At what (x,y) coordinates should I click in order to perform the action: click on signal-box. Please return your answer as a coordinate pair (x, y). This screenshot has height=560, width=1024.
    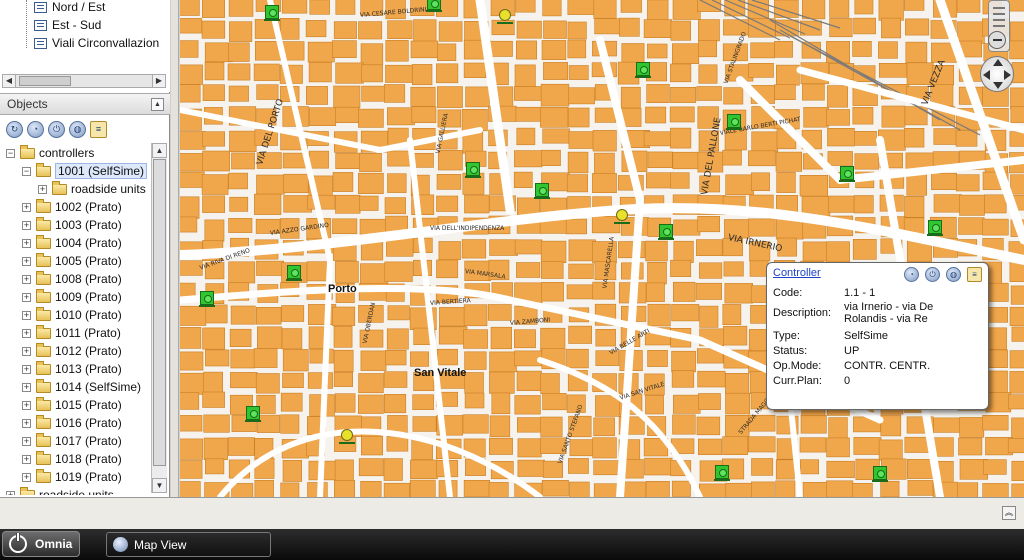
    Looking at the image, I should click on (294, 272).